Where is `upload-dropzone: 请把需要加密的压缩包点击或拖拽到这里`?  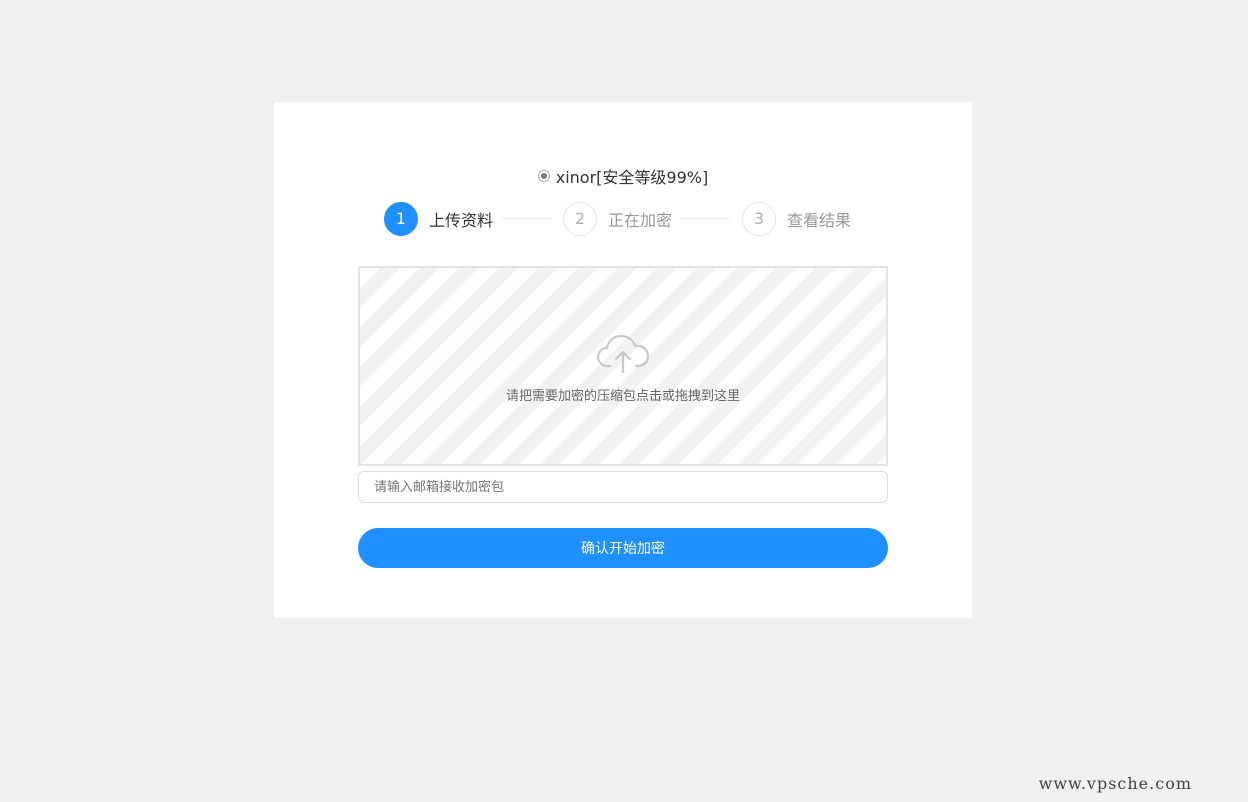
upload-dropzone: 请把需要加密的压缩包点击或拖拽到这里 is located at coordinates (623, 366).